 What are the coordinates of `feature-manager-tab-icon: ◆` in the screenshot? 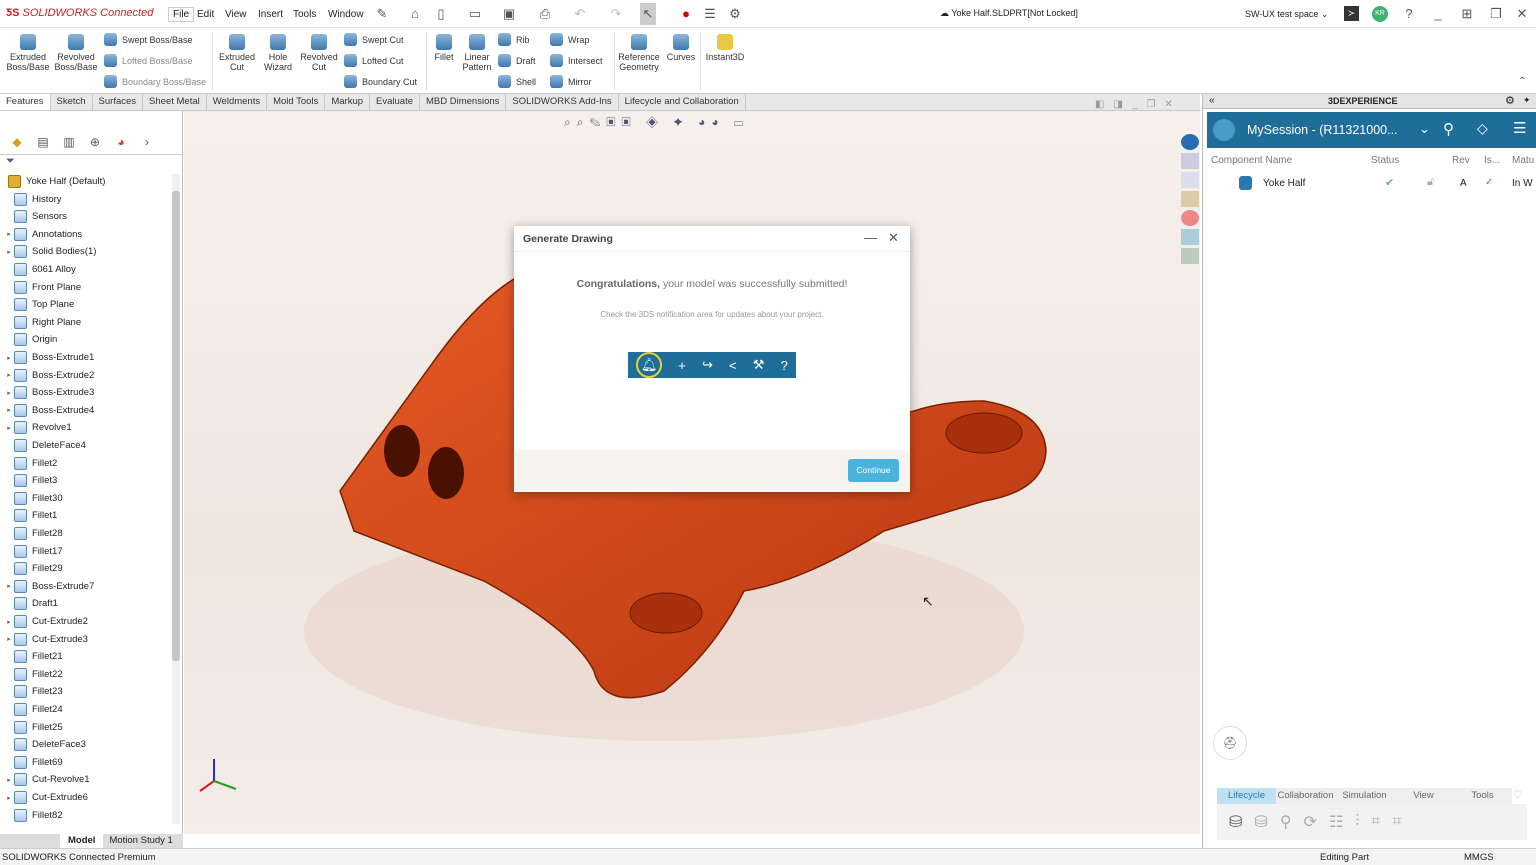 It's located at (17, 142).